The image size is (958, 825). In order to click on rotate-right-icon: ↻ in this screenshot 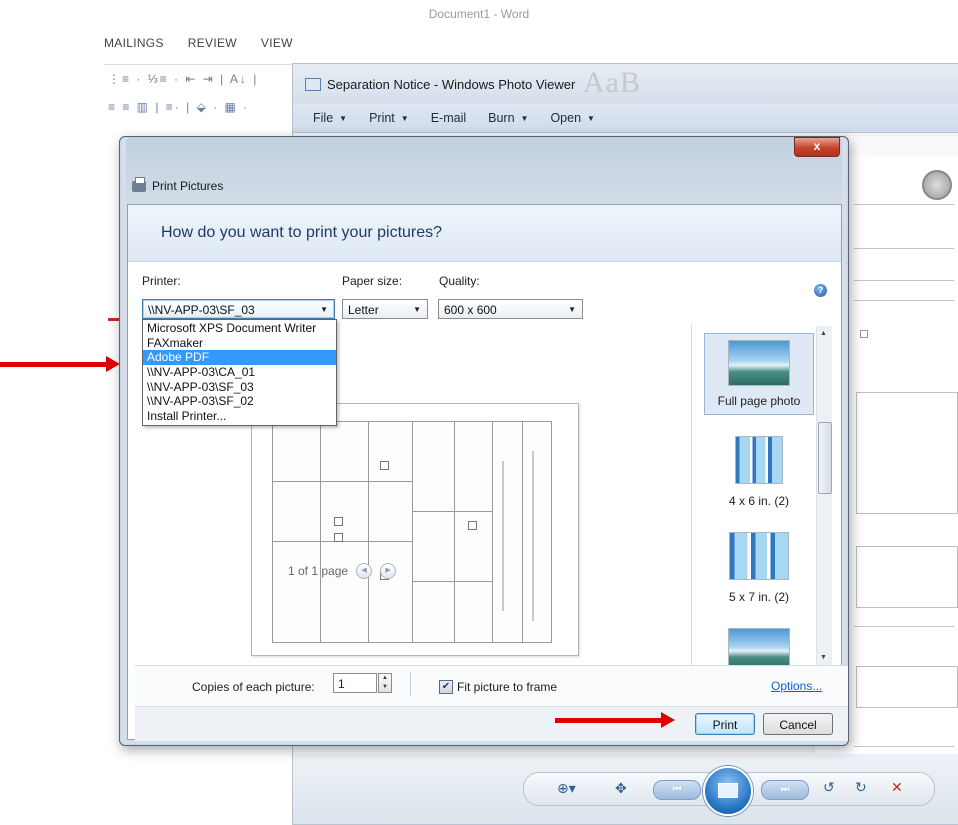, I will do `click(861, 787)`.